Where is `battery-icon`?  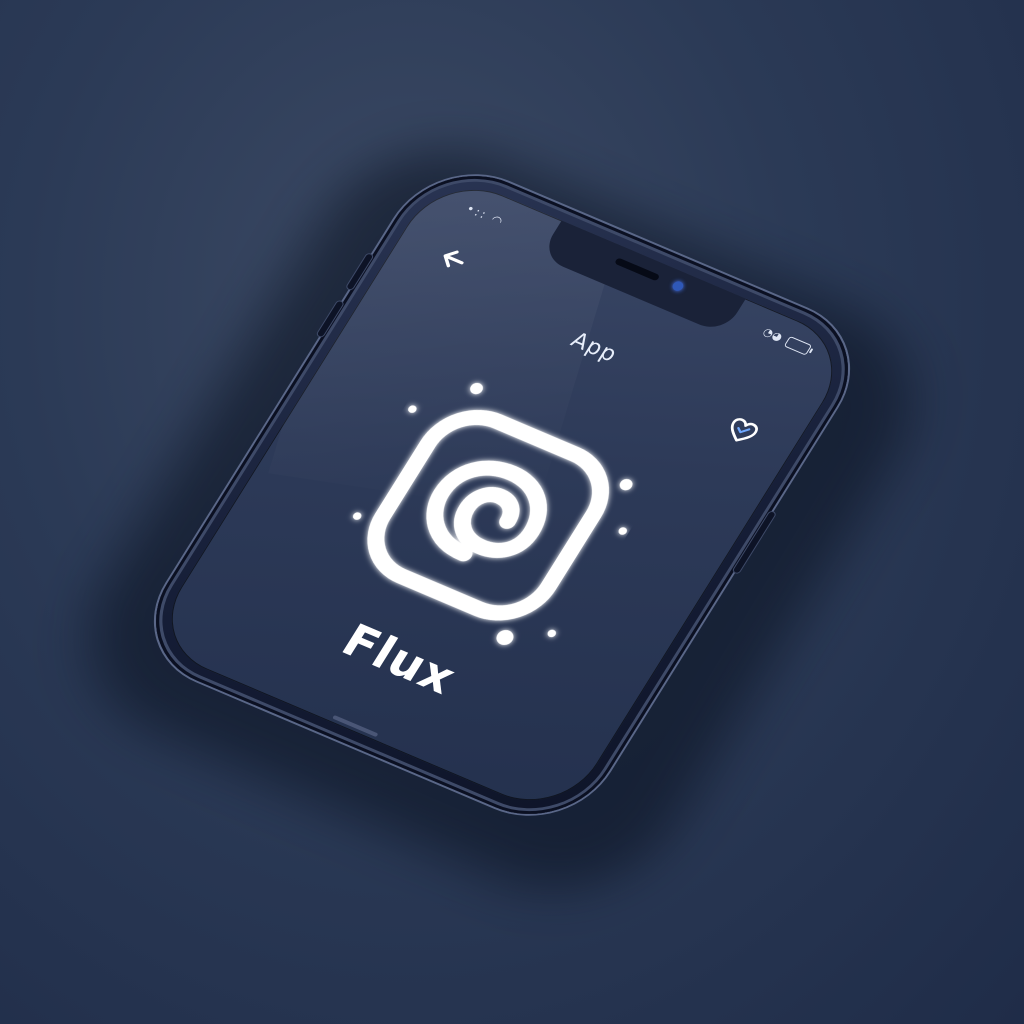
battery-icon is located at coordinates (798, 345).